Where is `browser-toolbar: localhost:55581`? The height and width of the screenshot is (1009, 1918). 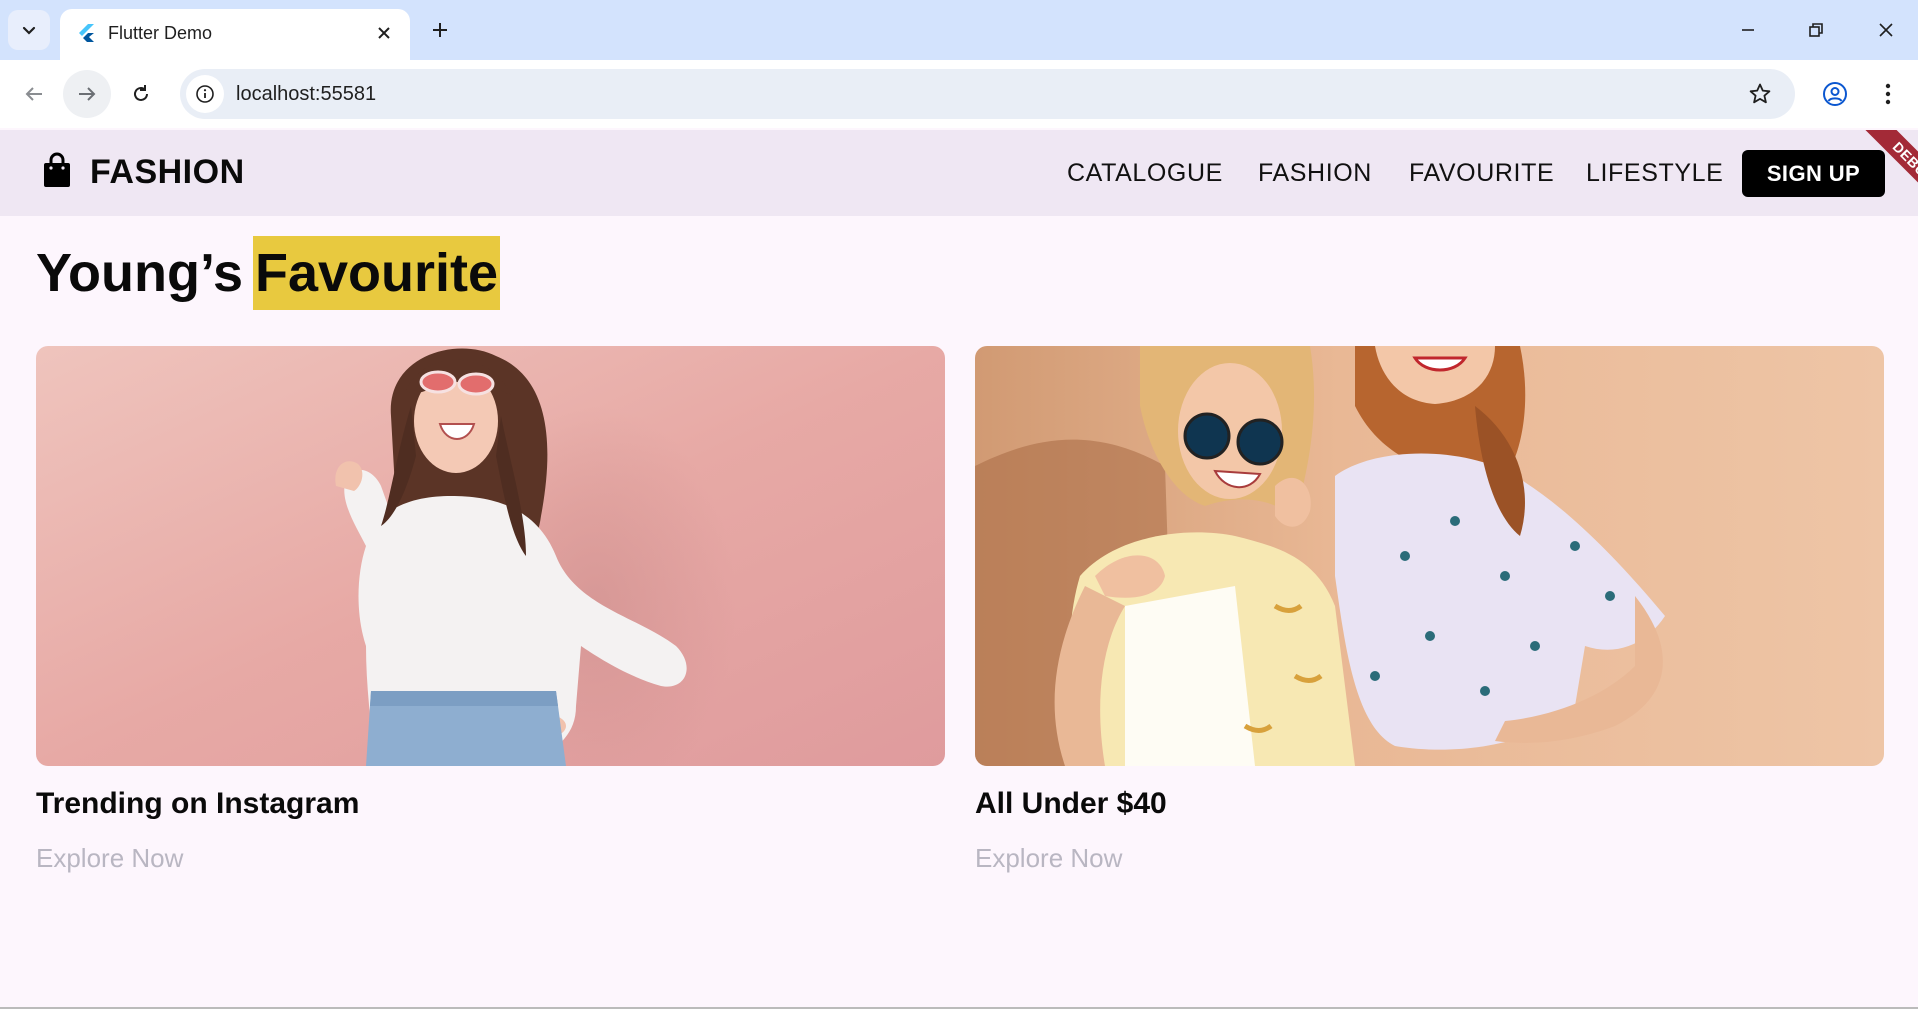 browser-toolbar: localhost:55581 is located at coordinates (959, 94).